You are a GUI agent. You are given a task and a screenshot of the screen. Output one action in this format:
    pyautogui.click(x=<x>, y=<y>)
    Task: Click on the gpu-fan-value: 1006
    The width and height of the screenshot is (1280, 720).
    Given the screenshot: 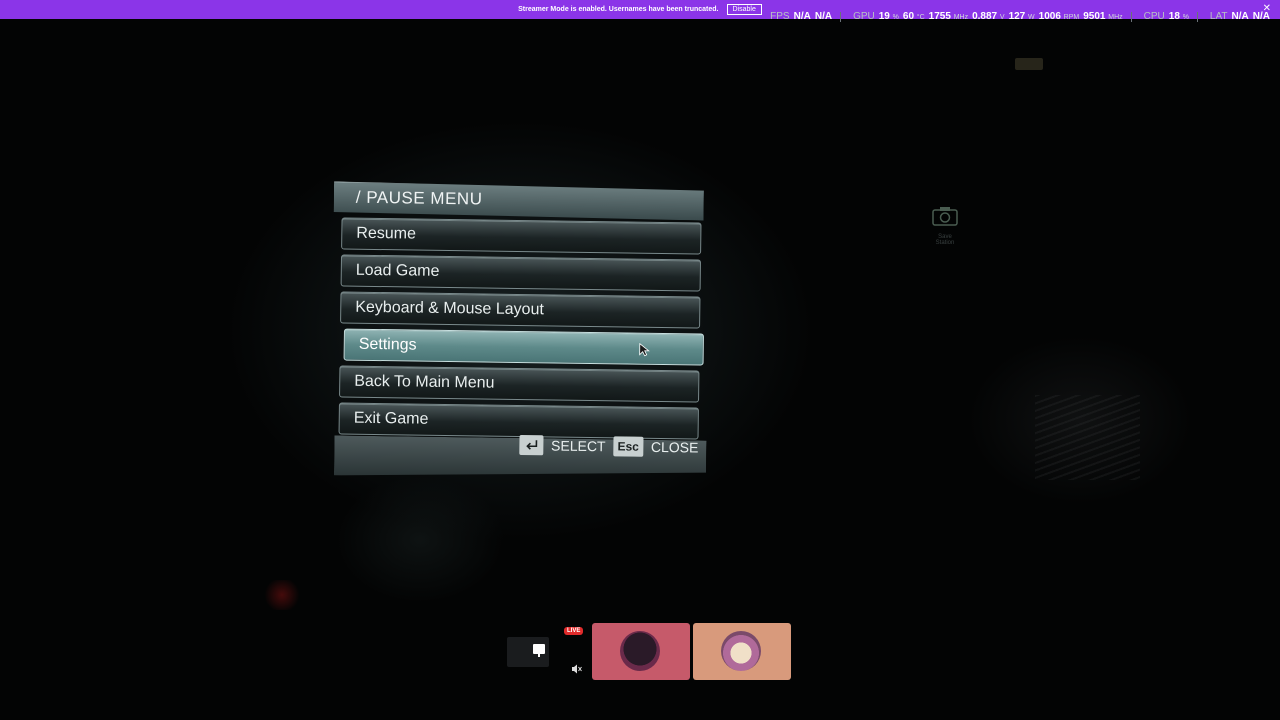 What is the action you would take?
    pyautogui.click(x=1049, y=16)
    